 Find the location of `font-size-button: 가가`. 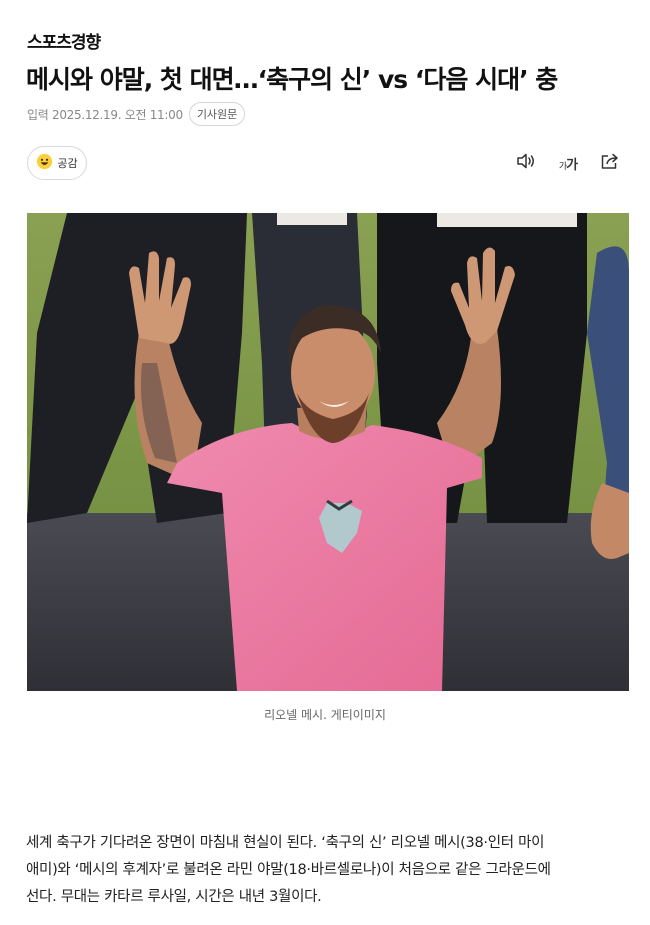

font-size-button: 가가 is located at coordinates (568, 163).